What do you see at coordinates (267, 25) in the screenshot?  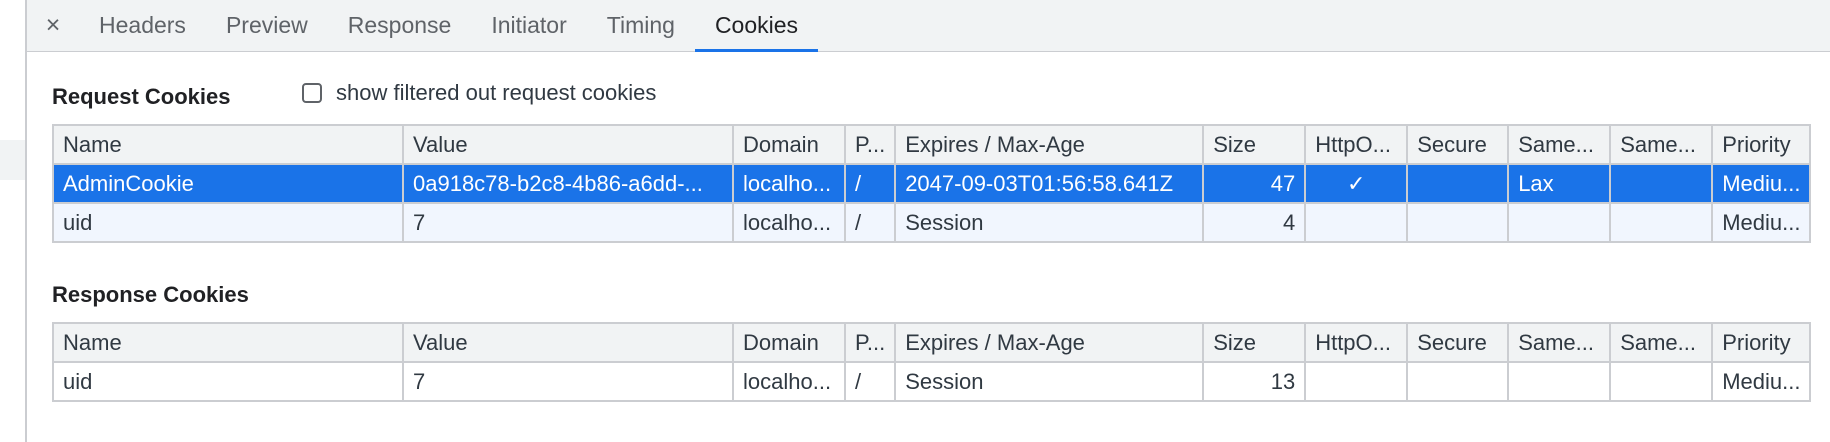 I see `tab-preview: Preview` at bounding box center [267, 25].